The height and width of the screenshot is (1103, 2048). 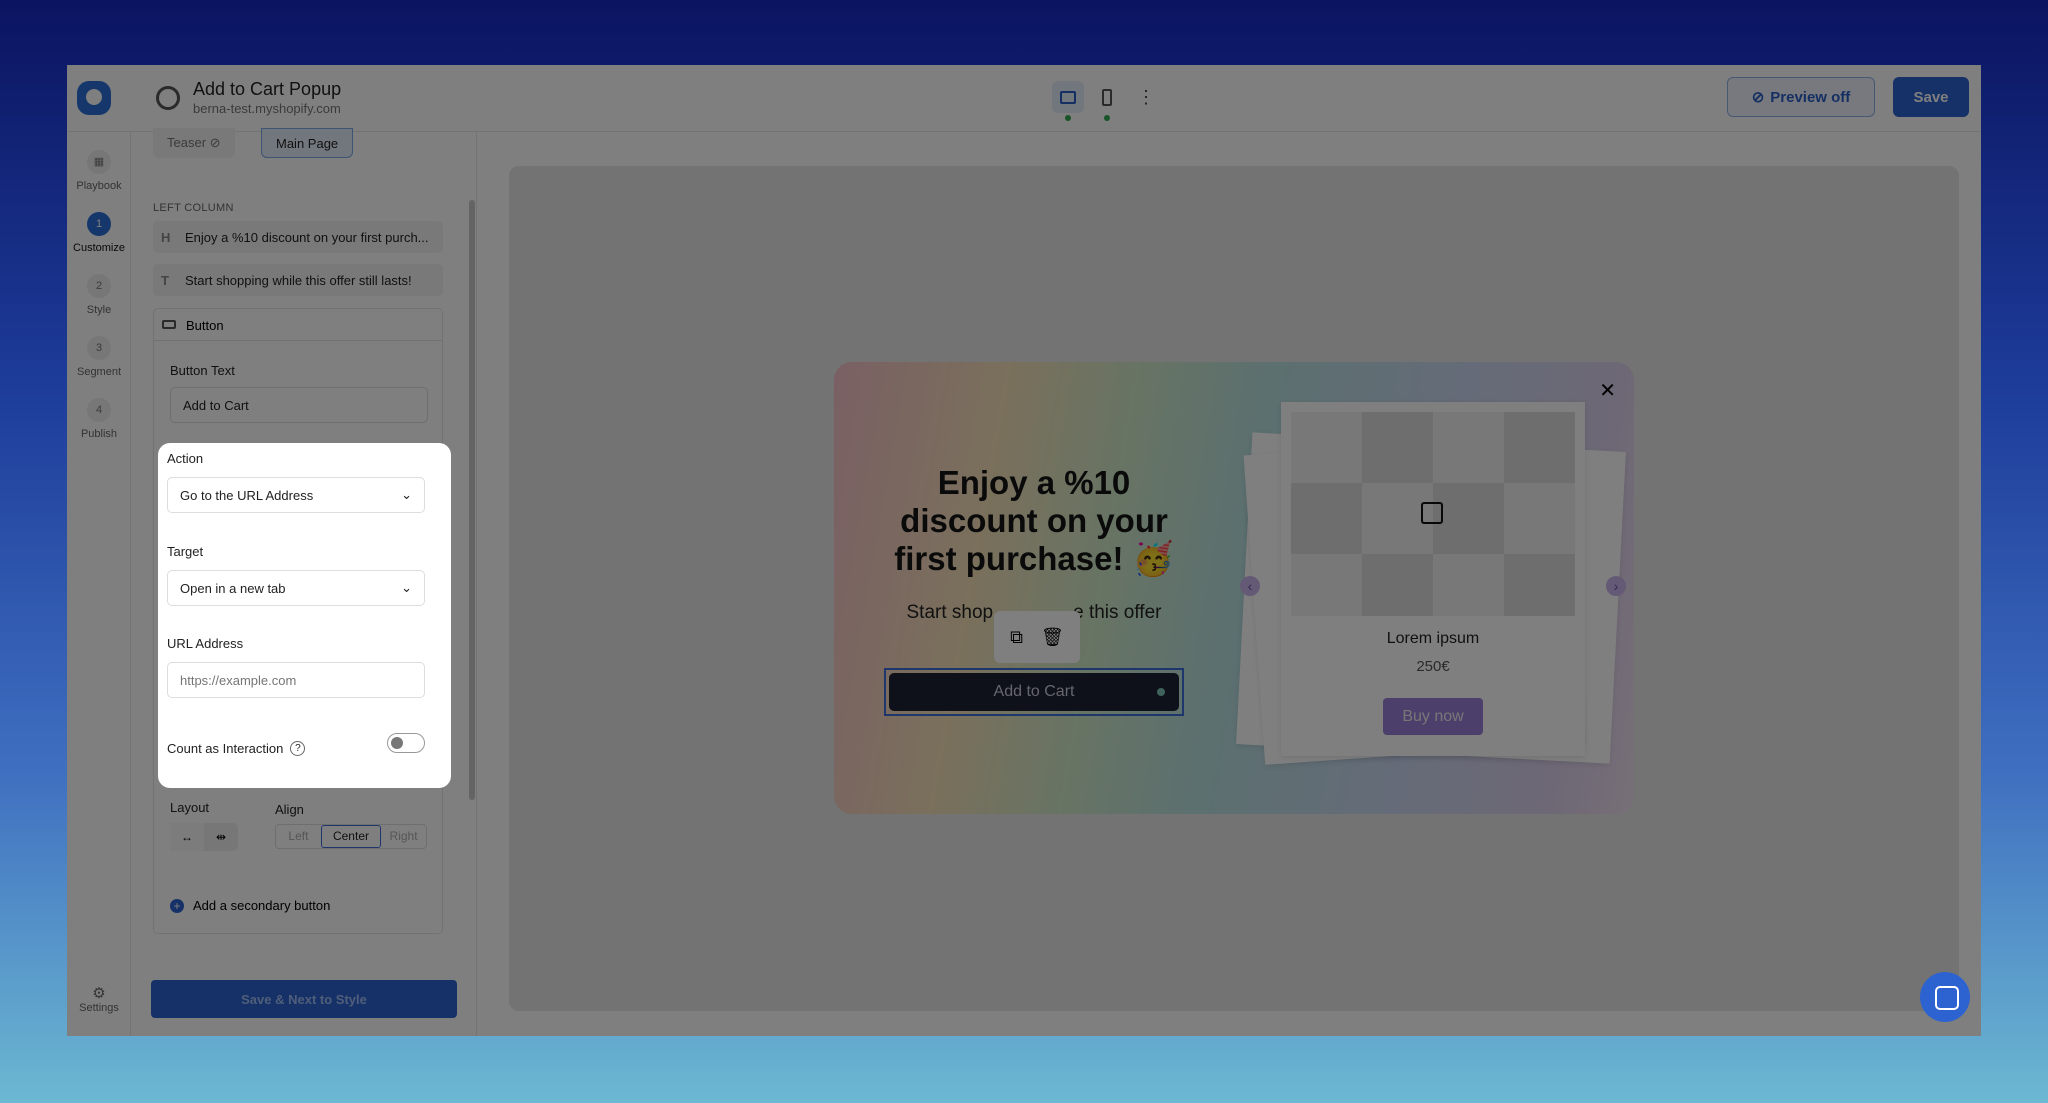 What do you see at coordinates (472, 500) in the screenshot?
I see `panel-scrollbar` at bounding box center [472, 500].